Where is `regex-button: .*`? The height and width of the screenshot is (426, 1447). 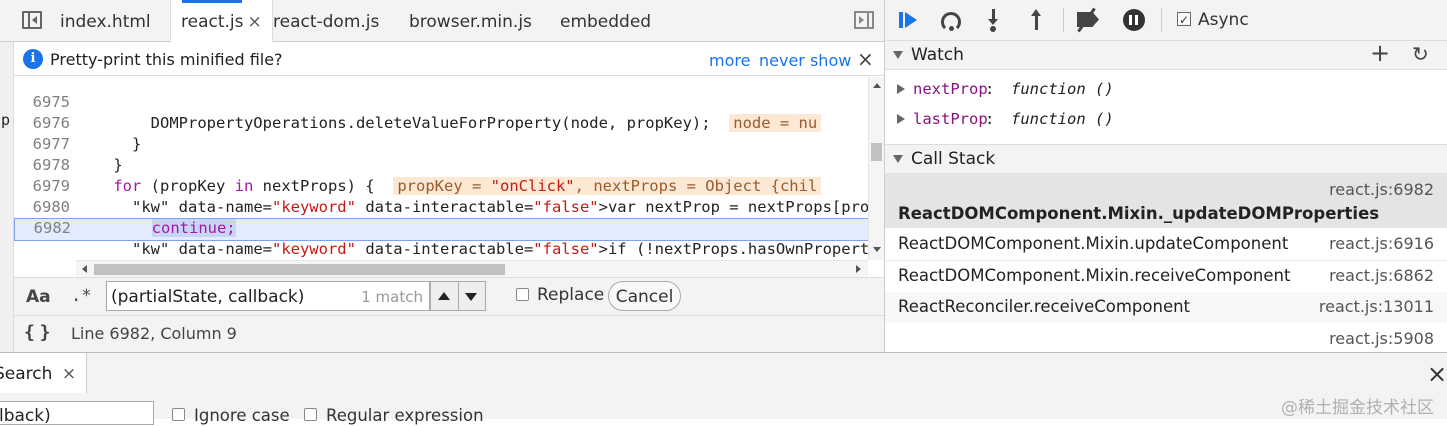
regex-button: .* is located at coordinates (81, 296).